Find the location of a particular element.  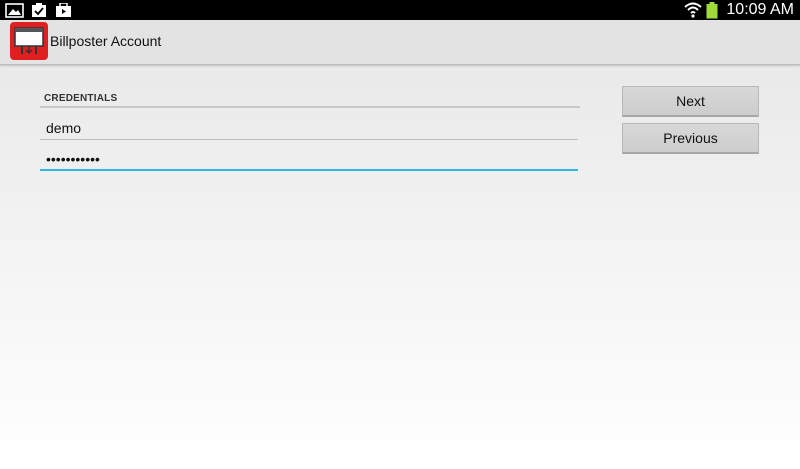

status-bar: 10:09 AM is located at coordinates (400, 10).